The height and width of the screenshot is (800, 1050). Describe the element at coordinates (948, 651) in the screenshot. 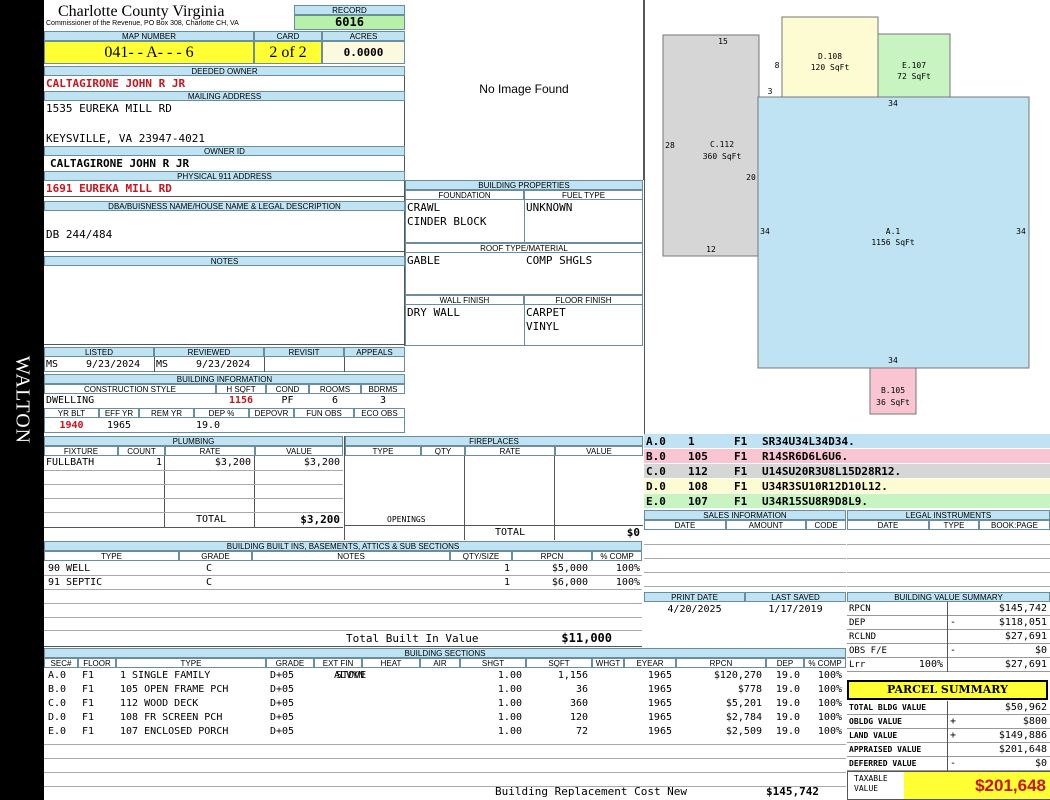

I see `value-summary-row: OBS F/E - $0` at that location.